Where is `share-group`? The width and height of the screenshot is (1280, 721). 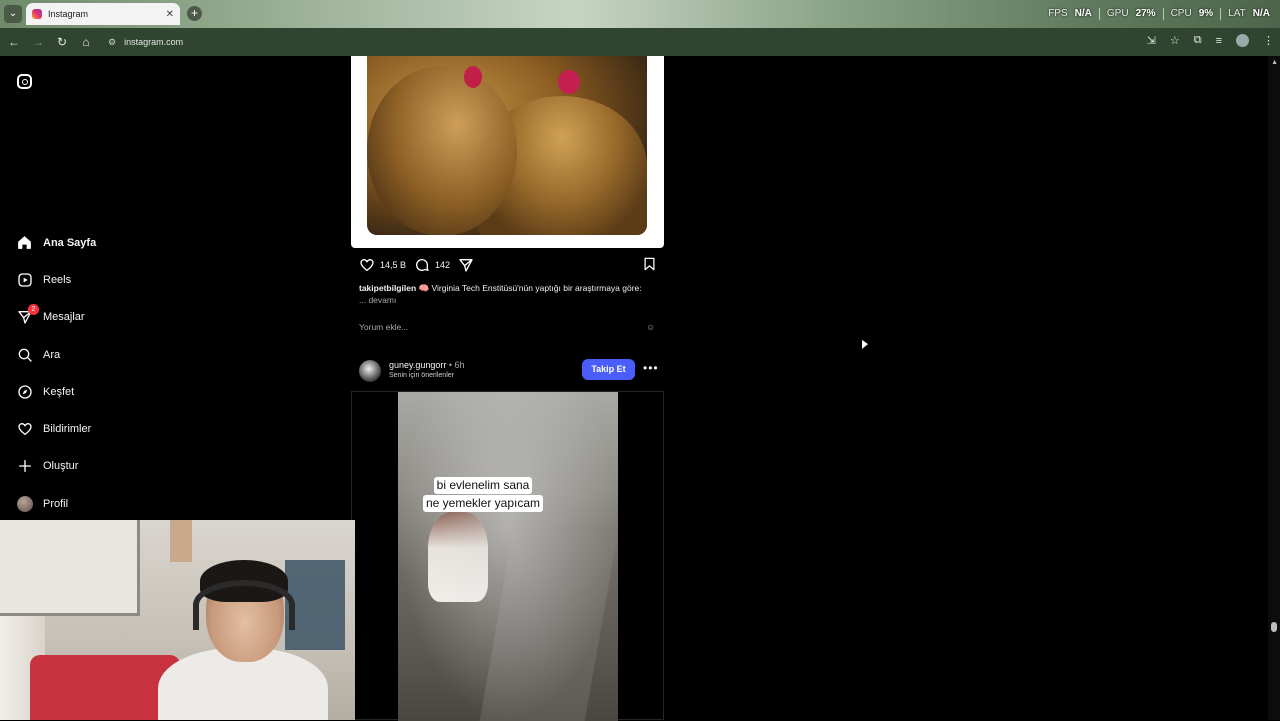
share-group is located at coordinates (466, 265).